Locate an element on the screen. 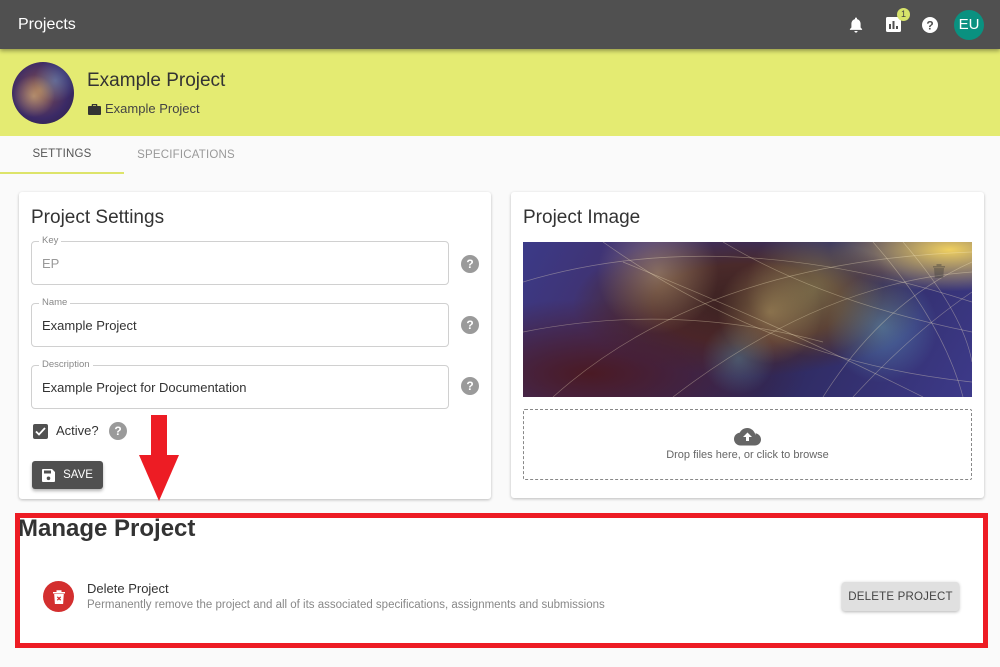 The width and height of the screenshot is (1000, 667). project-settings-title: Project Settings is located at coordinates (98, 217).